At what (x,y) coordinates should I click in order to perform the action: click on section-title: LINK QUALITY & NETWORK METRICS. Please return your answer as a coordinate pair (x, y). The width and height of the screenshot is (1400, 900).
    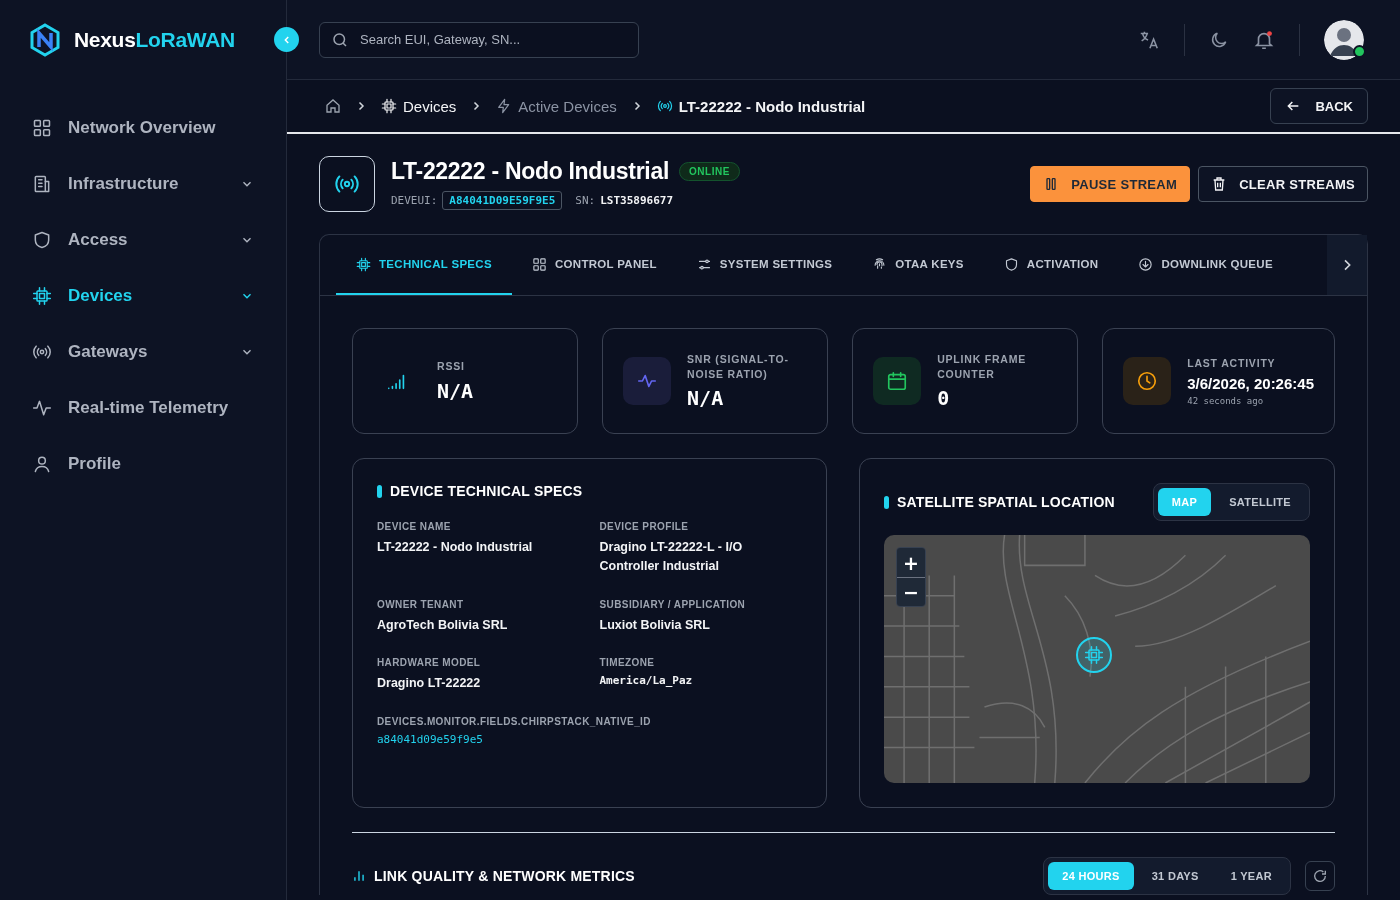
    Looking at the image, I should click on (504, 876).